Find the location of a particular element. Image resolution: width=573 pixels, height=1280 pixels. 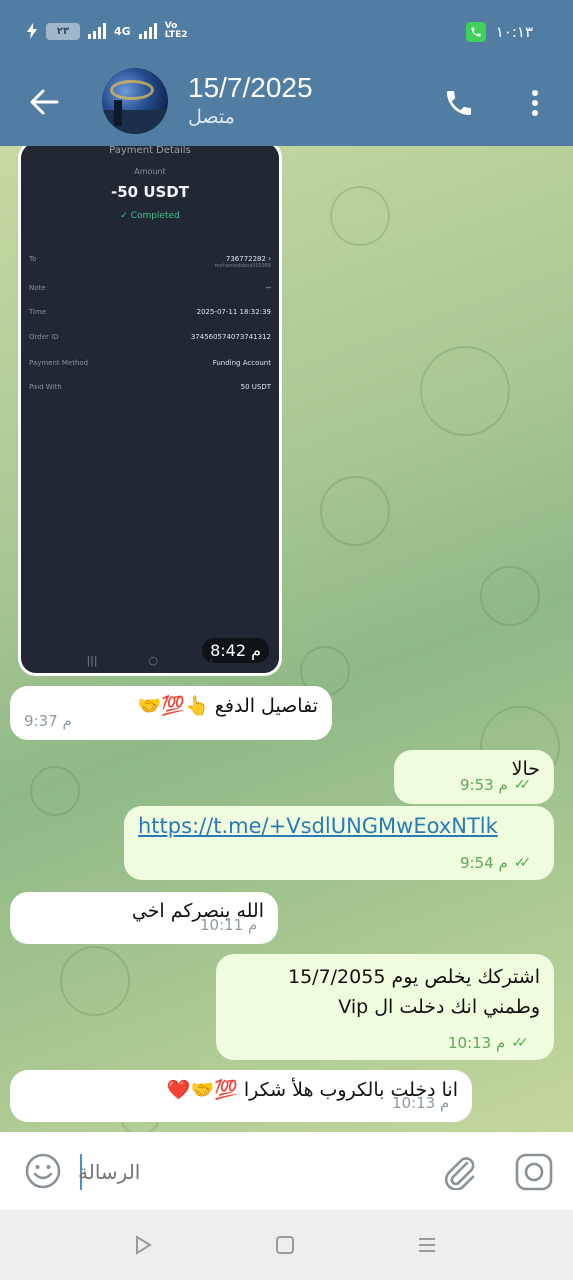

system-nav-bar is located at coordinates (286, 1245).